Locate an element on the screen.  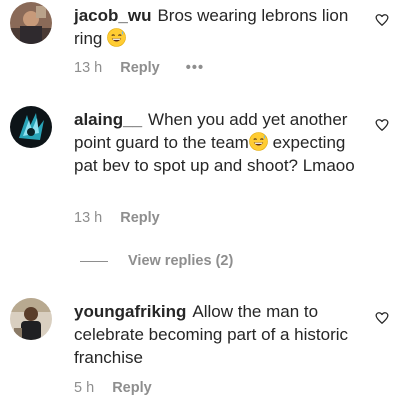
comment-username: alaing__ is located at coordinates (108, 119).